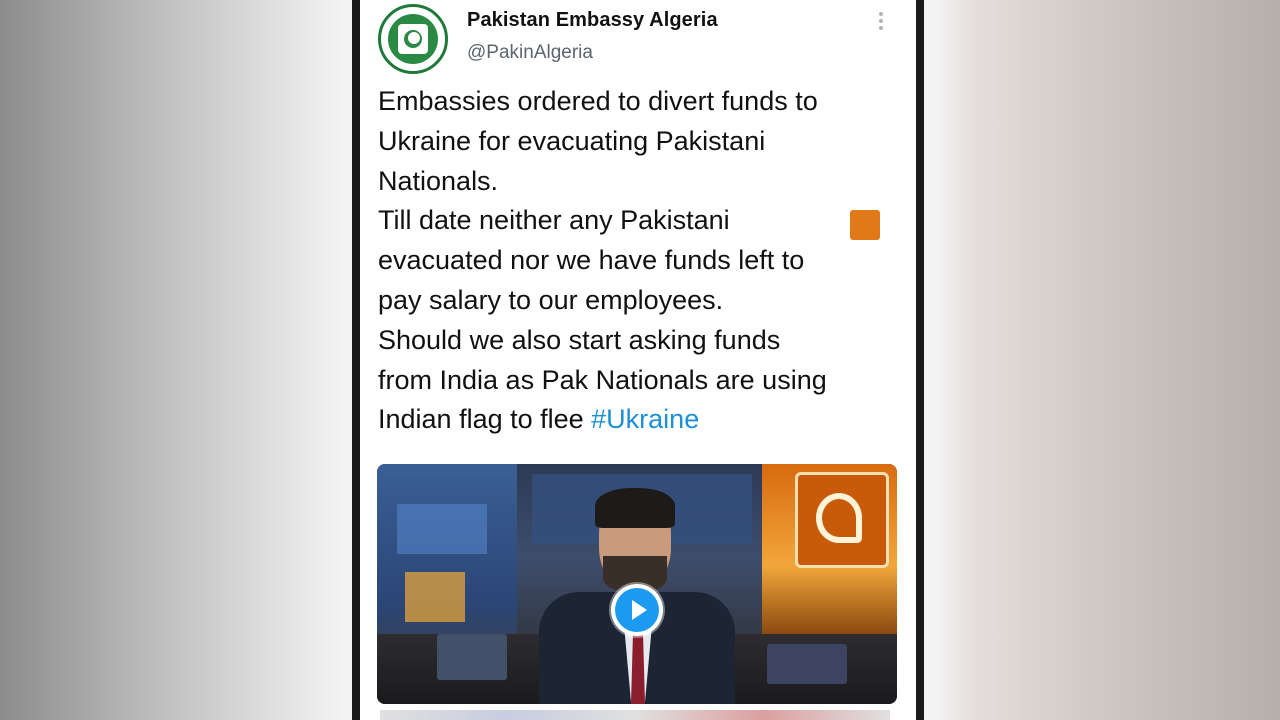 The image size is (1280, 720). Describe the element at coordinates (551, 299) in the screenshot. I see `tweet-line: pay salary to our employees.` at that location.